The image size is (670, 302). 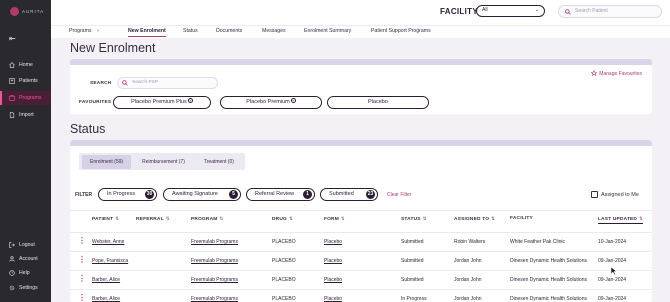 I want to click on favourite-label: Placebo Premium, so click(x=268, y=102).